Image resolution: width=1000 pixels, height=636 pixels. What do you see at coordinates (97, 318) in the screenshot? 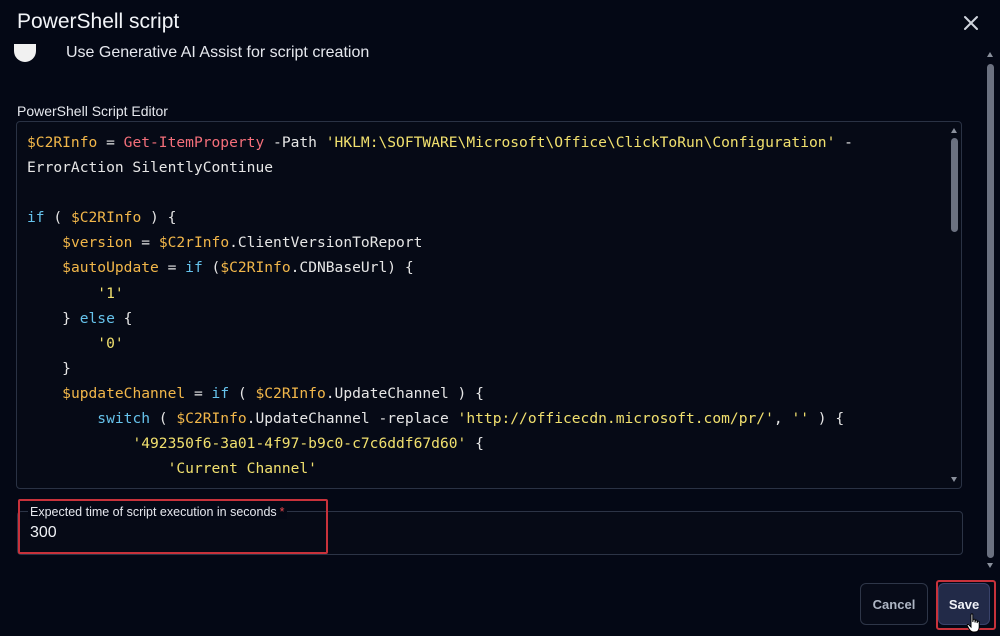
I see `code-token: else` at bounding box center [97, 318].